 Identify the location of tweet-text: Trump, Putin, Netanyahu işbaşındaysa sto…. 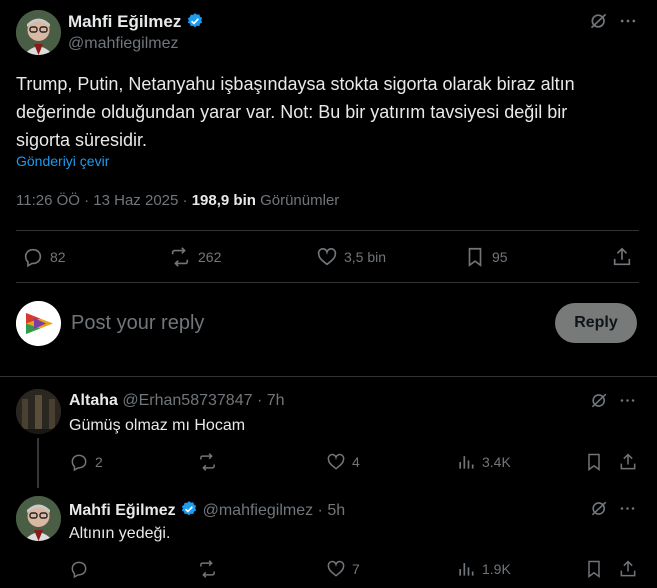
(295, 112).